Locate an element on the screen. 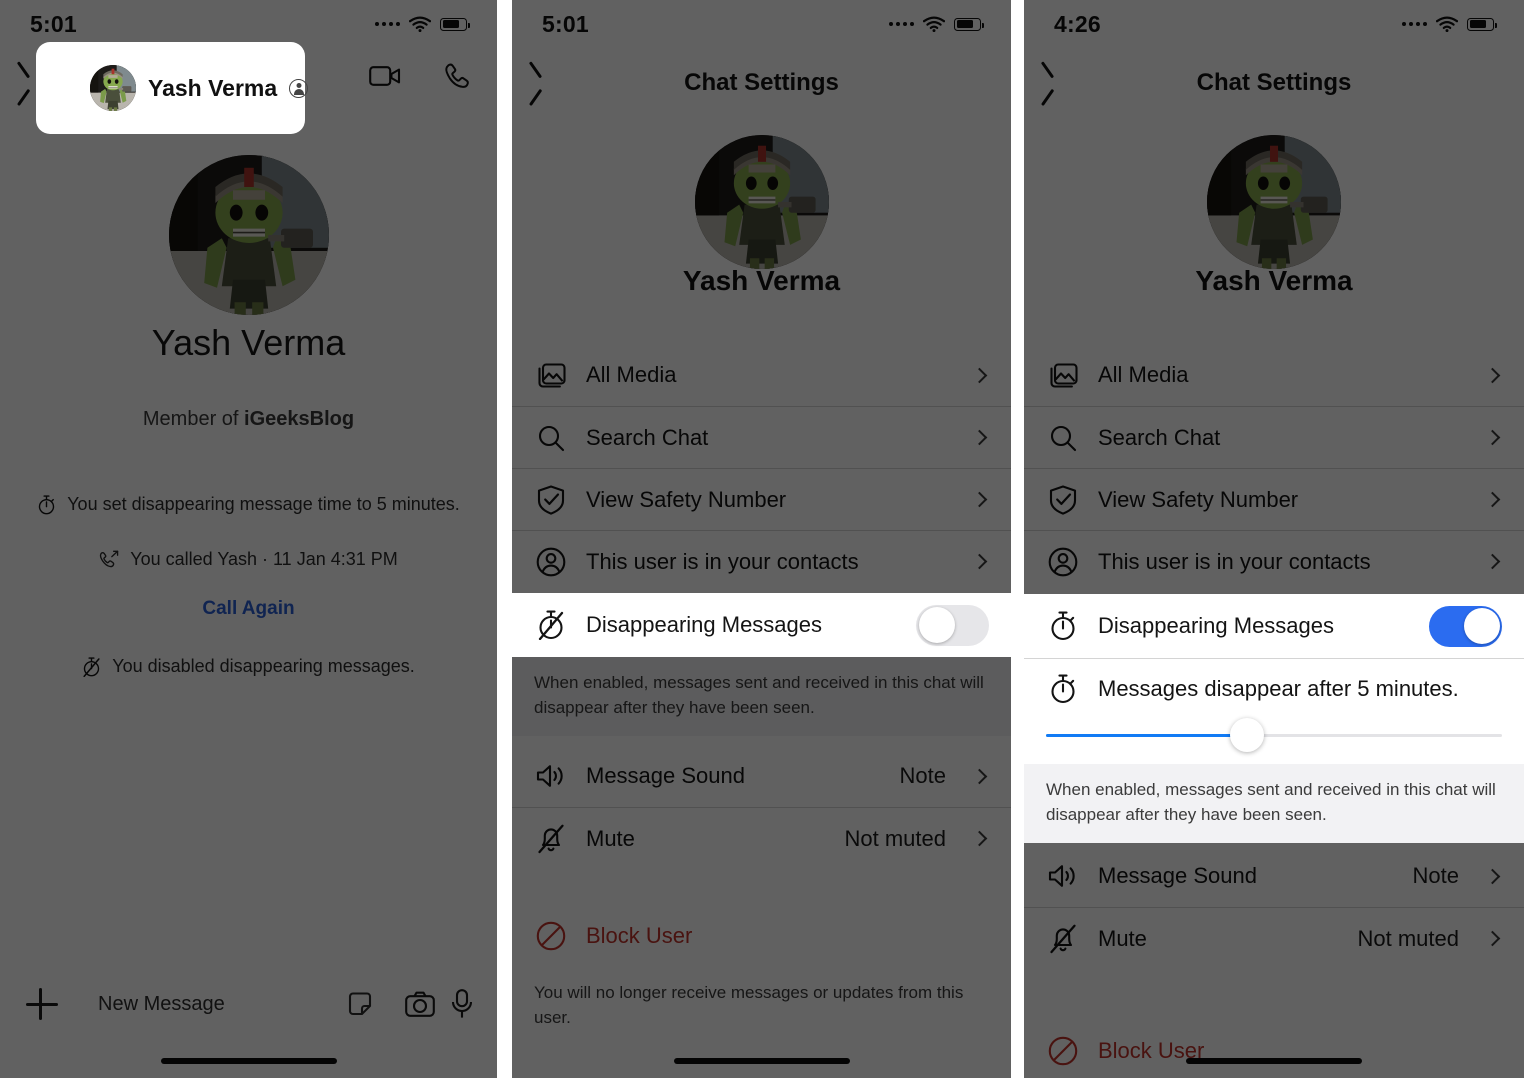 The height and width of the screenshot is (1078, 1524). home-indicator is located at coordinates (761, 1061).